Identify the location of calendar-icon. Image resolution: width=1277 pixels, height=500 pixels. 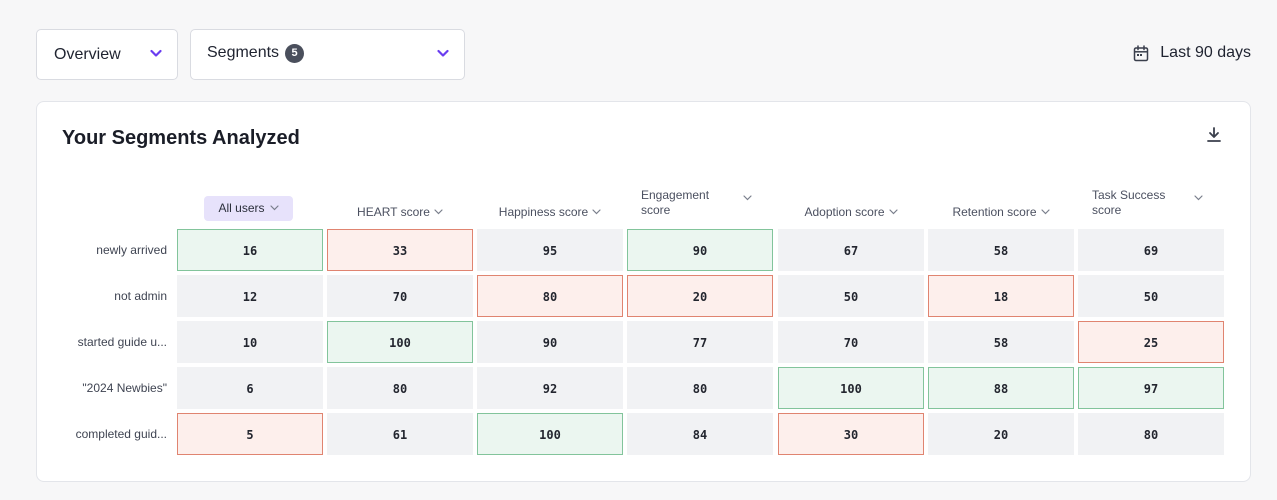
(1141, 52).